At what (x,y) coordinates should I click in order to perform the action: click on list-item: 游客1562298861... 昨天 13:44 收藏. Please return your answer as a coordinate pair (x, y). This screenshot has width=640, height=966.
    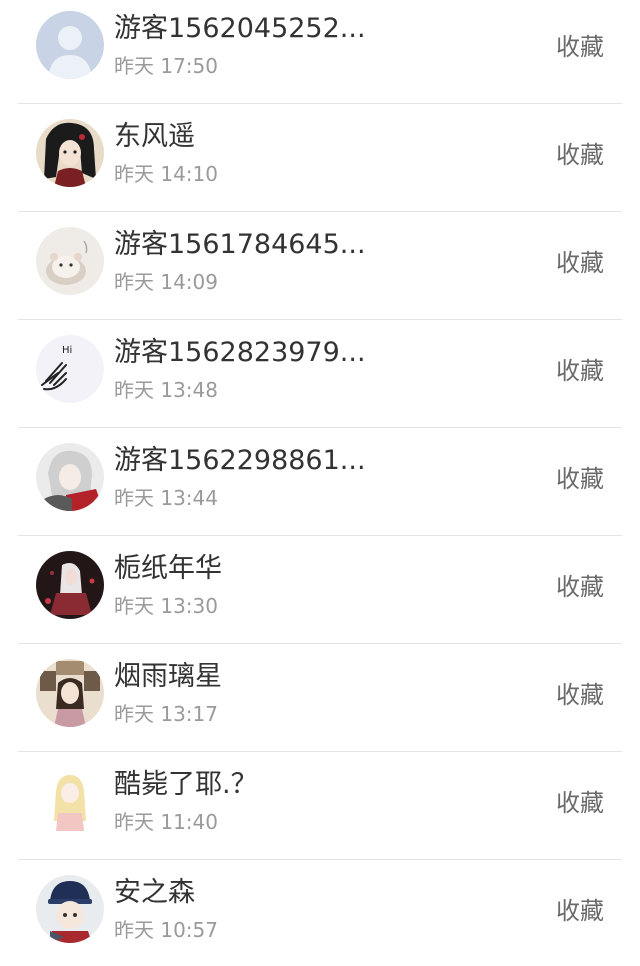
    Looking at the image, I should click on (320, 482).